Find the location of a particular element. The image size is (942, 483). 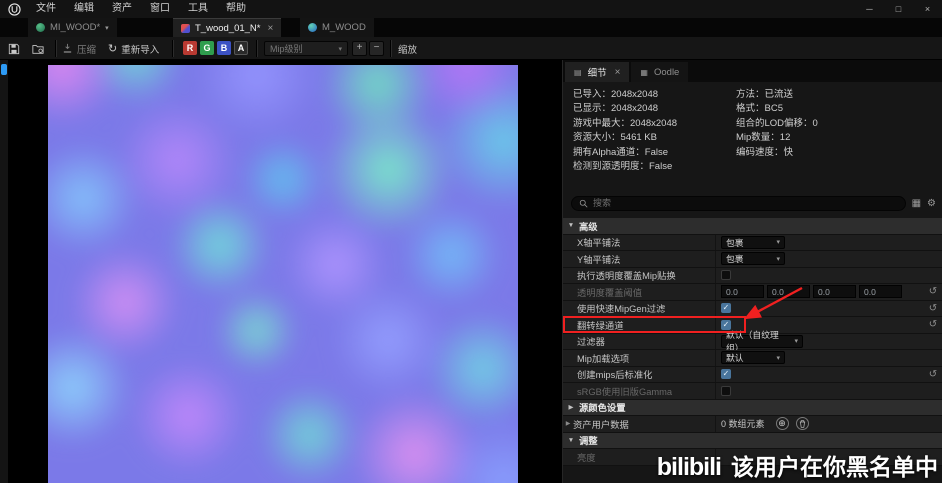

chevron-right-icon: ▶ is located at coordinates (568, 423).